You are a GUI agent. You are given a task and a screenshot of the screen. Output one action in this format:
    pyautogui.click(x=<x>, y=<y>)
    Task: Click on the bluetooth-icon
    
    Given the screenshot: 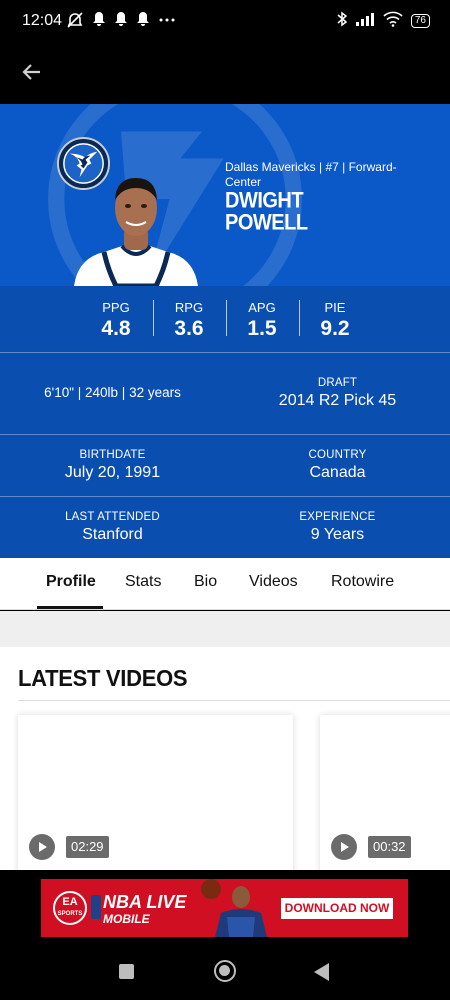 What is the action you would take?
    pyautogui.click(x=342, y=20)
    